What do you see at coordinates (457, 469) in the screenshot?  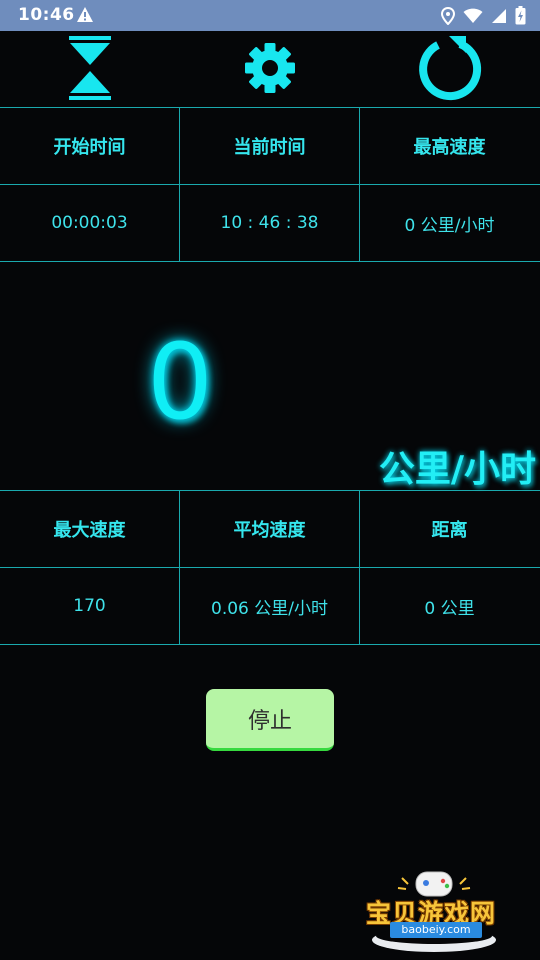 I see `speed-unit-label: 公里/小时` at bounding box center [457, 469].